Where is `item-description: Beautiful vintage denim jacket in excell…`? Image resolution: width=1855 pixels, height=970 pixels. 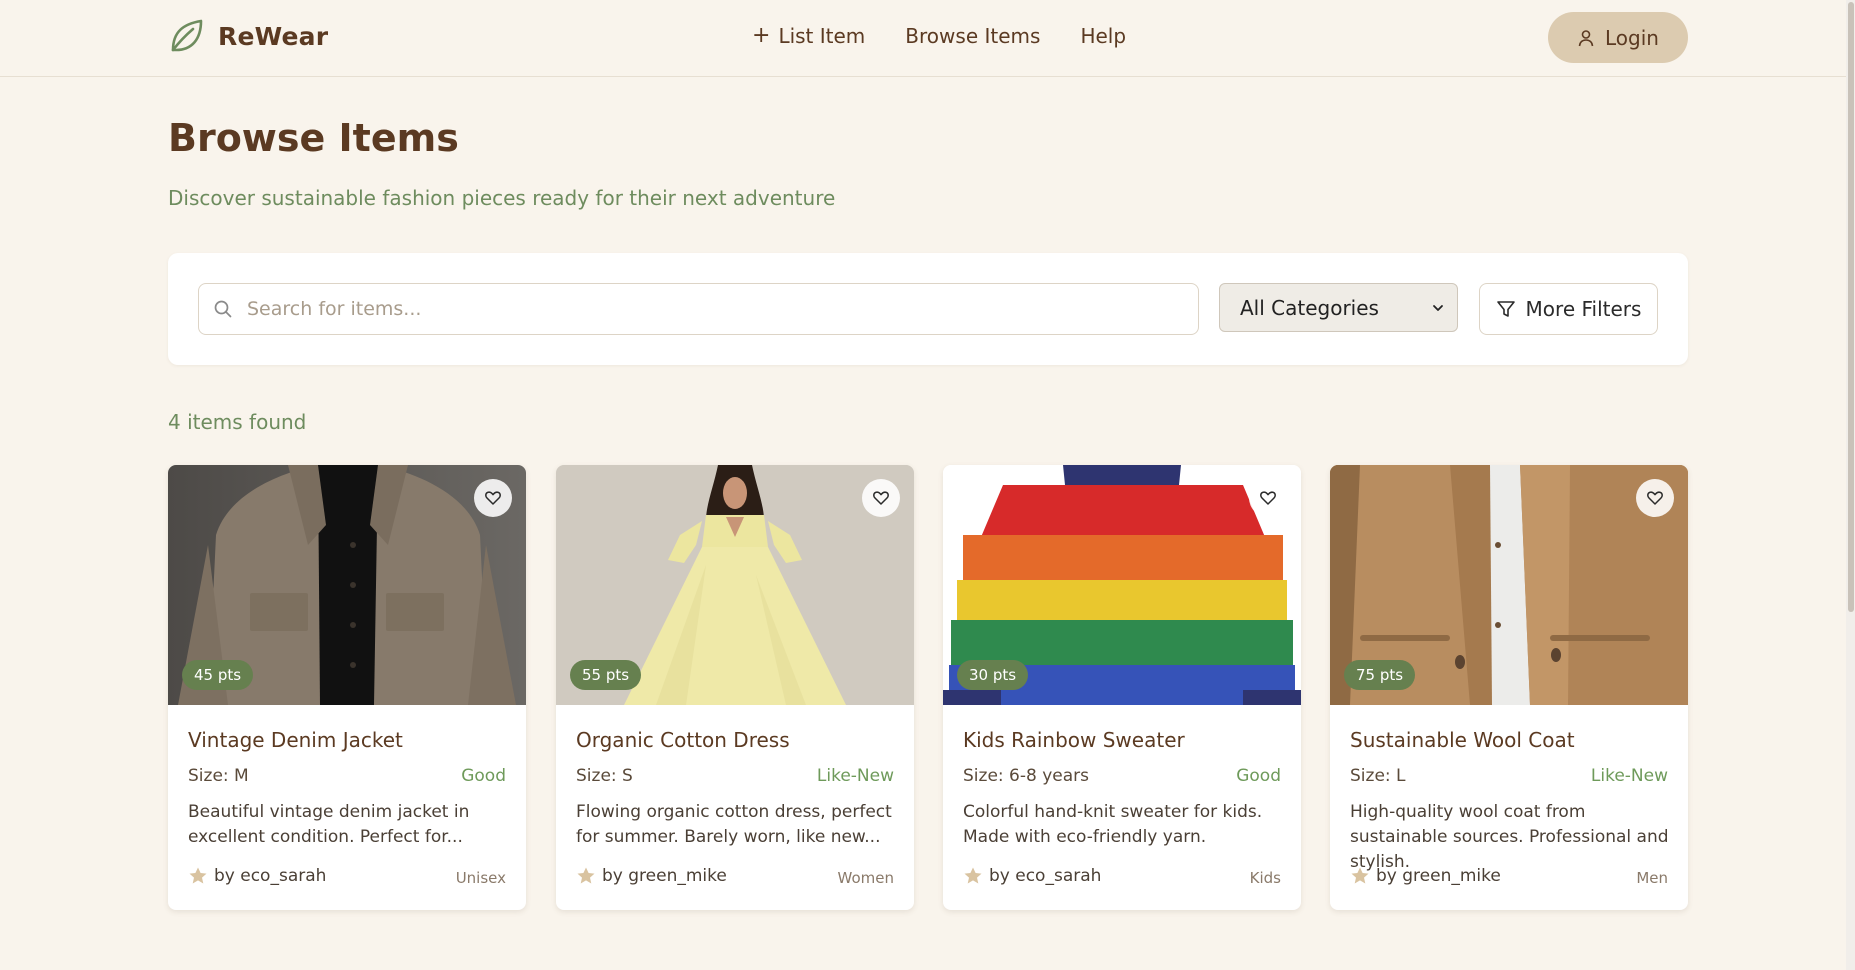
item-description: Beautiful vintage denim jacket in excell… is located at coordinates (329, 824).